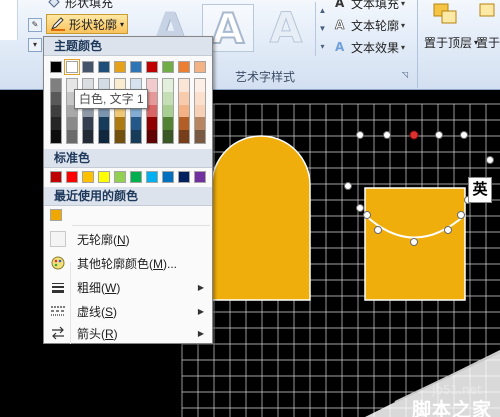  What do you see at coordinates (128, 311) in the screenshot?
I see `dash-item: 虚线(S) ▶` at bounding box center [128, 311].